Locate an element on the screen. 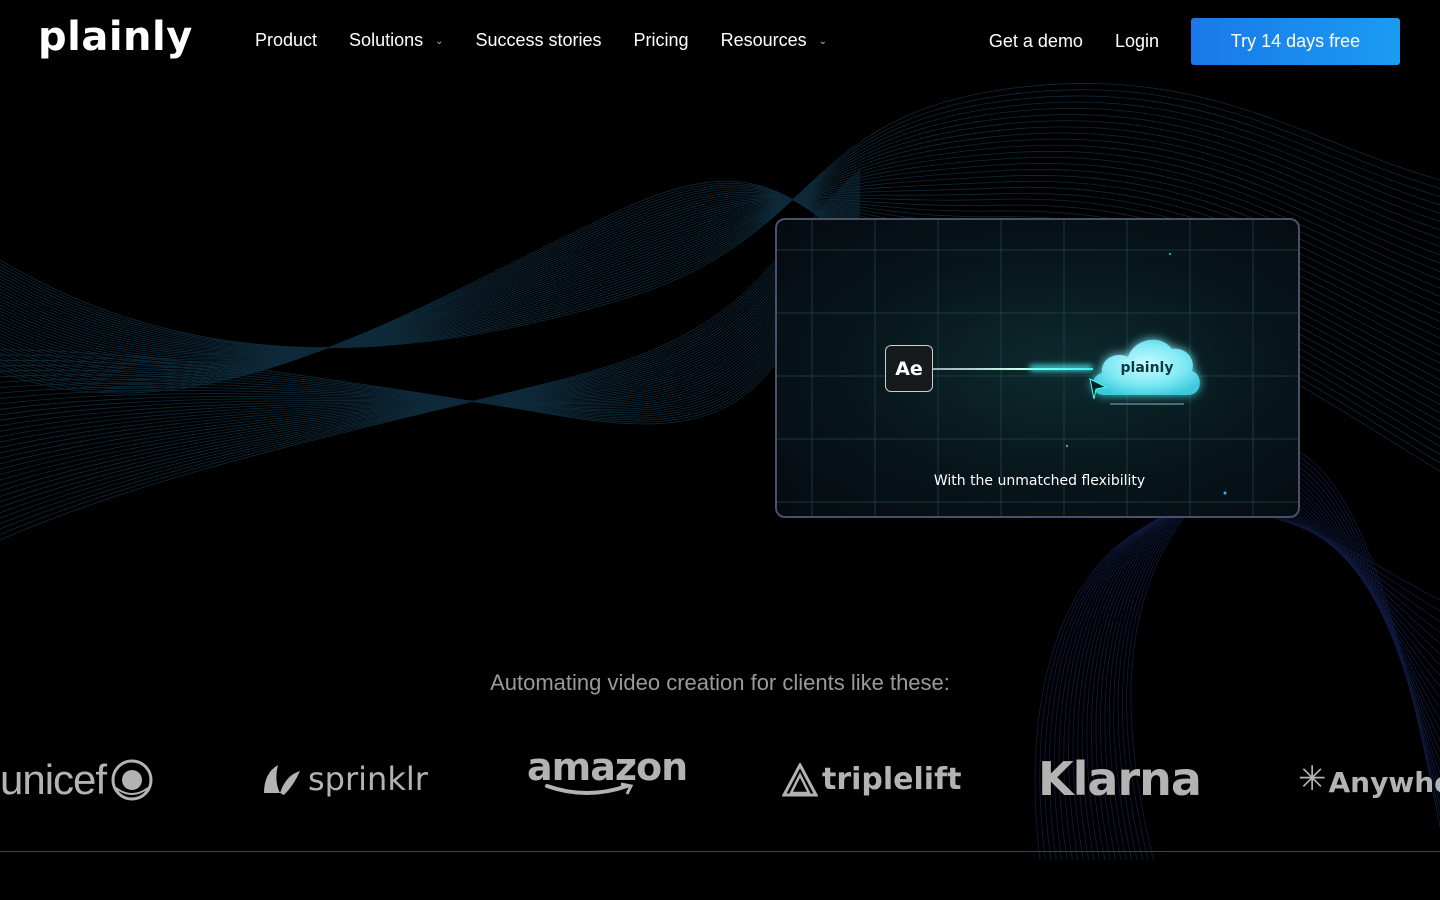  nav-label: Success stories is located at coordinates (538, 40).